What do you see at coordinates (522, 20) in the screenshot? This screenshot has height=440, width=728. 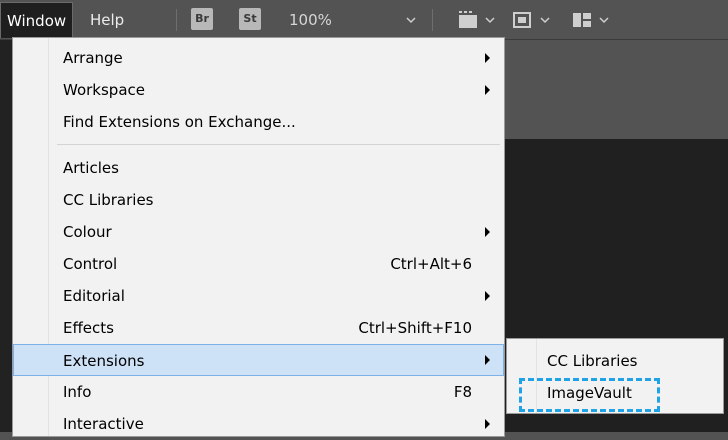 I see `screen-mode-icon` at bounding box center [522, 20].